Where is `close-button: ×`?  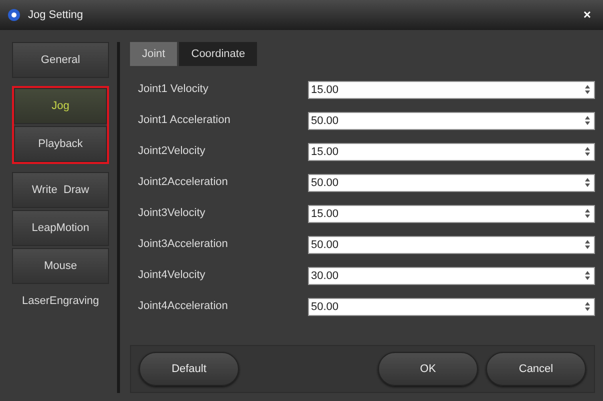 close-button: × is located at coordinates (587, 15).